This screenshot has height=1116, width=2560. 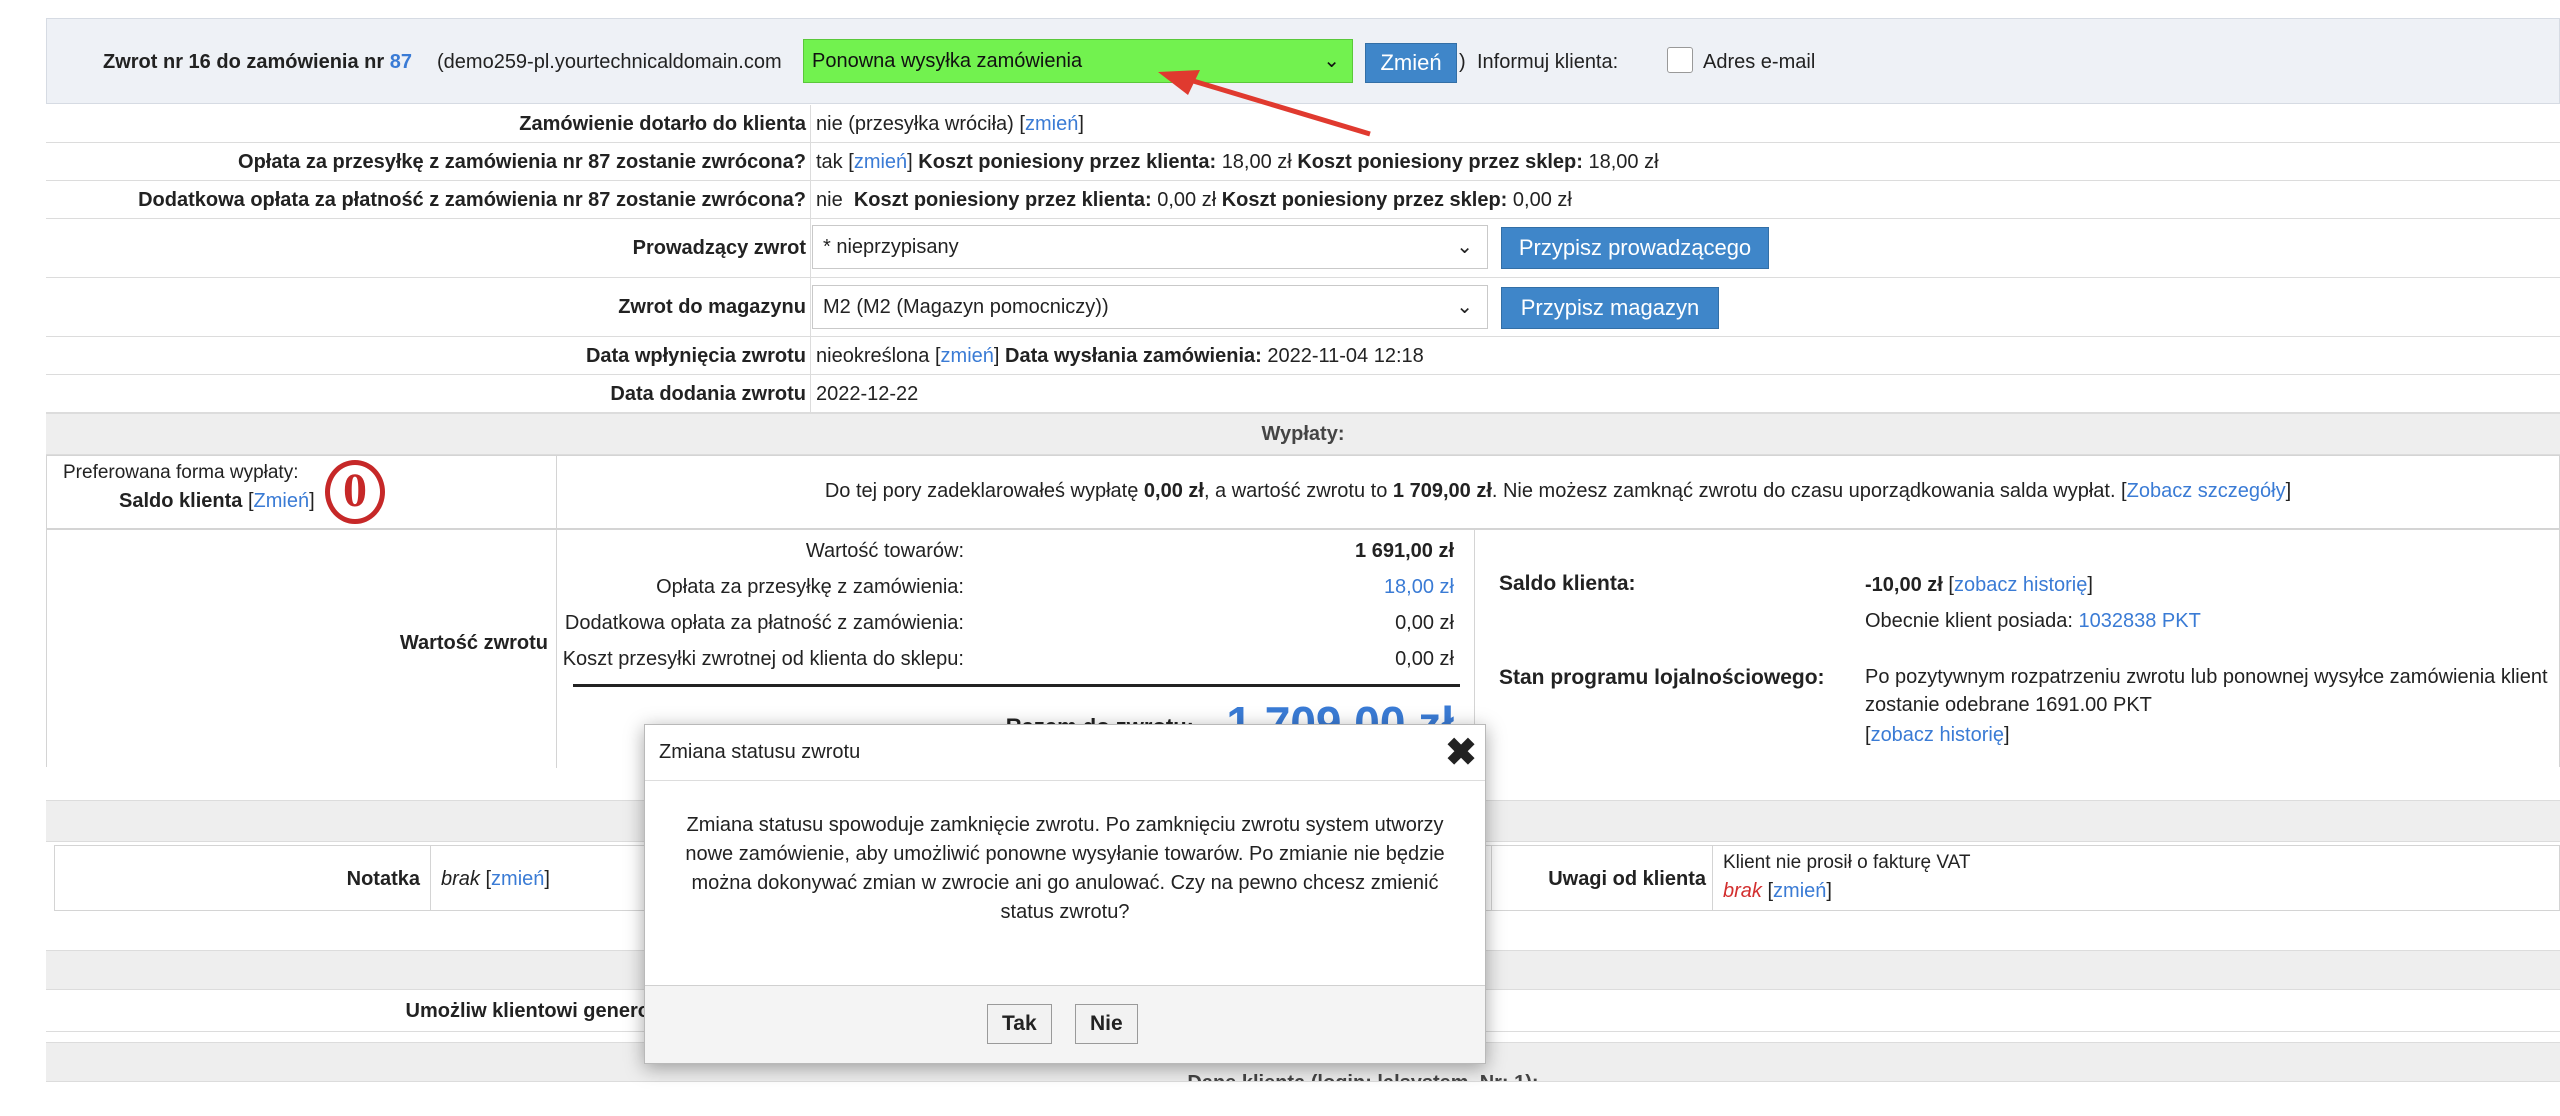 What do you see at coordinates (2020, 585) in the screenshot?
I see `balance-history-link: zobacz historię` at bounding box center [2020, 585].